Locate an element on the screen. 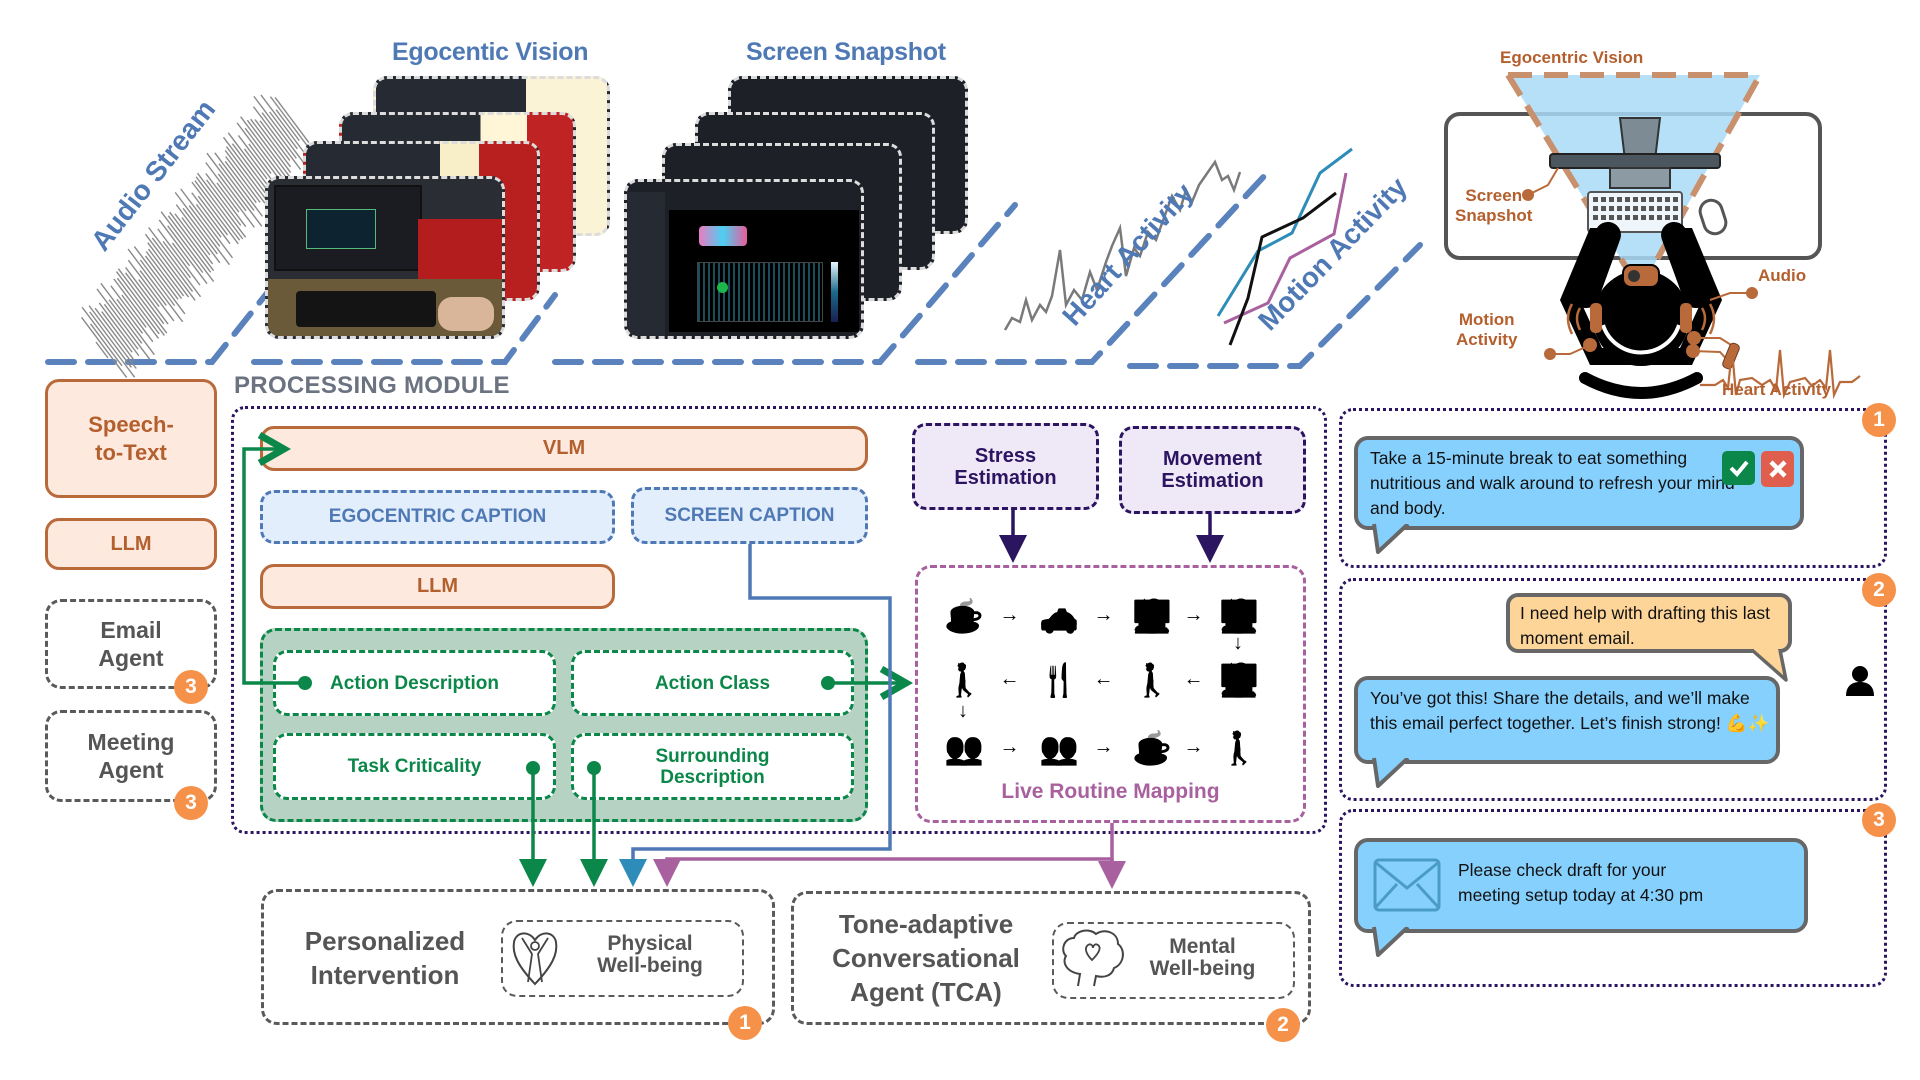 Image resolution: width=1920 pixels, height=1080 pixels. checkmark-icon is located at coordinates (1739, 468).